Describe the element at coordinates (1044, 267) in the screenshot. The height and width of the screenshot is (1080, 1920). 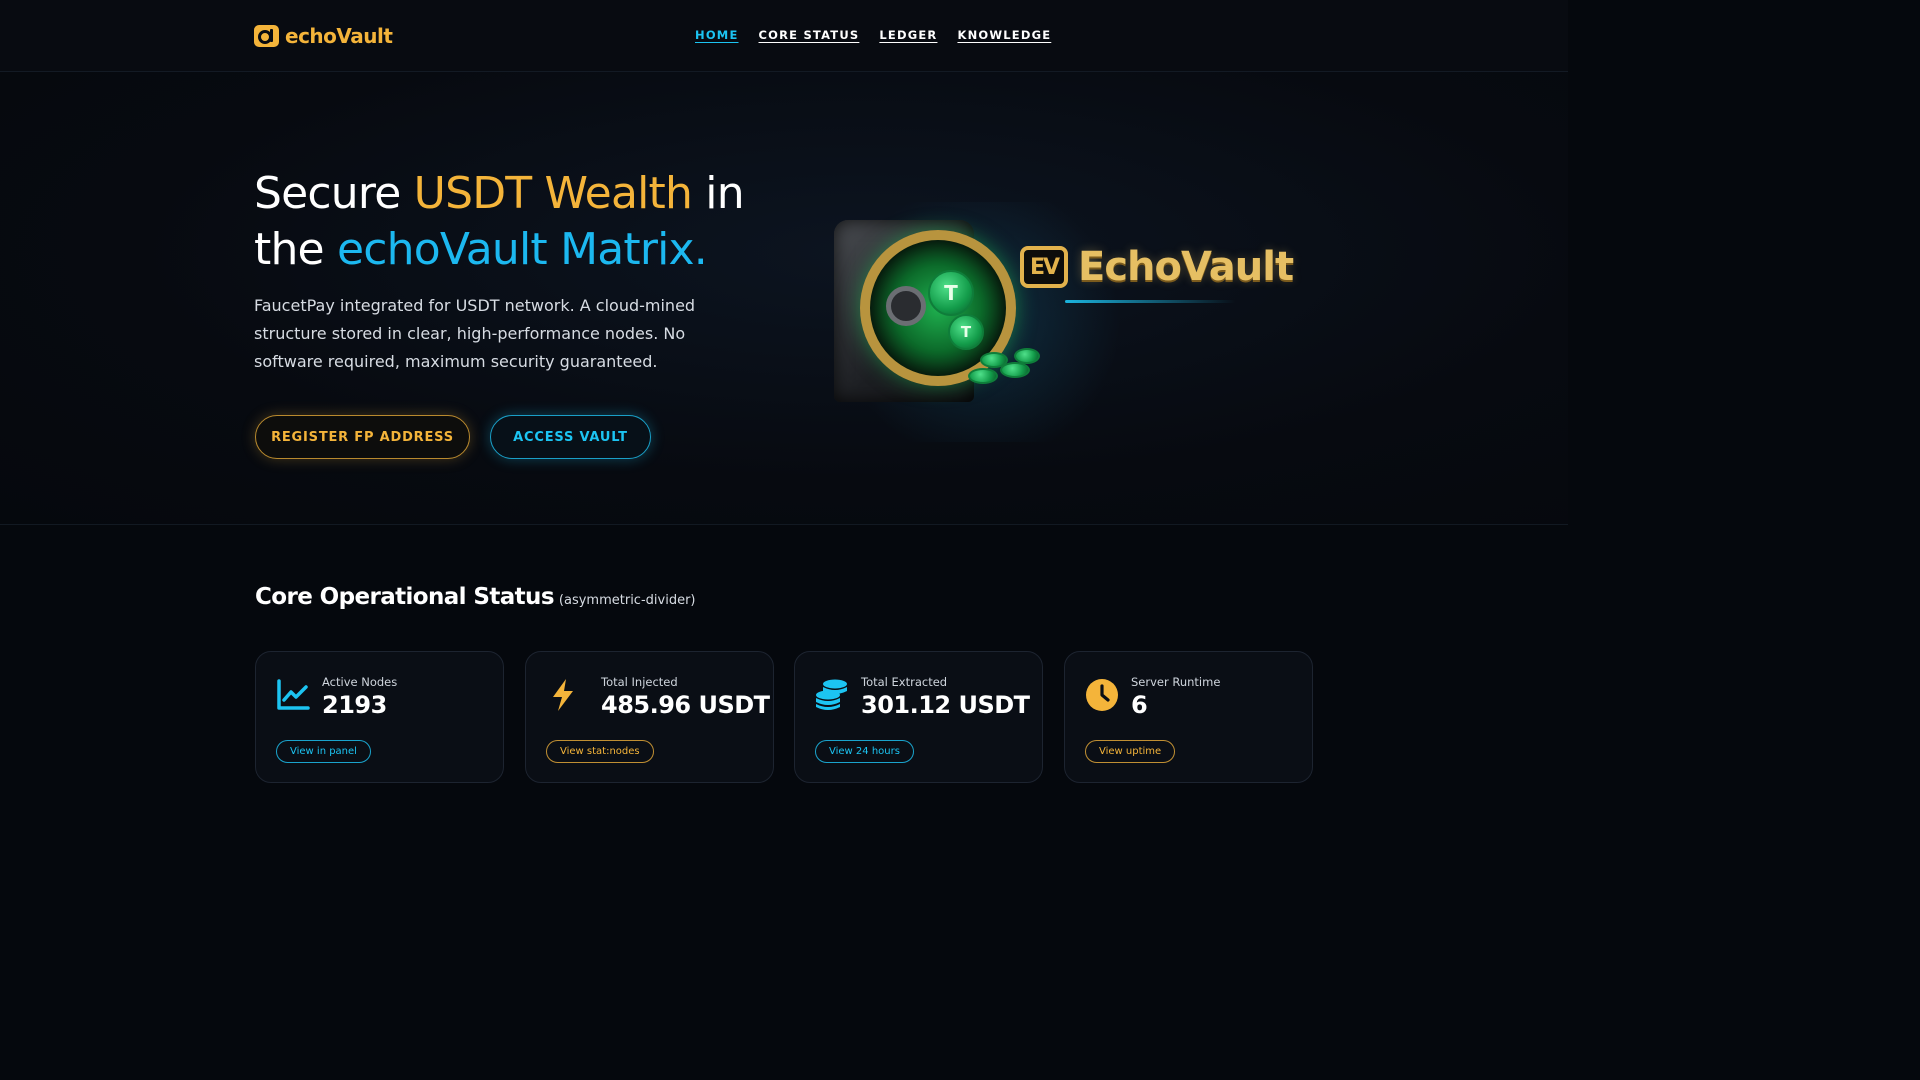
I see `ev-badge-icon: EV` at that location.